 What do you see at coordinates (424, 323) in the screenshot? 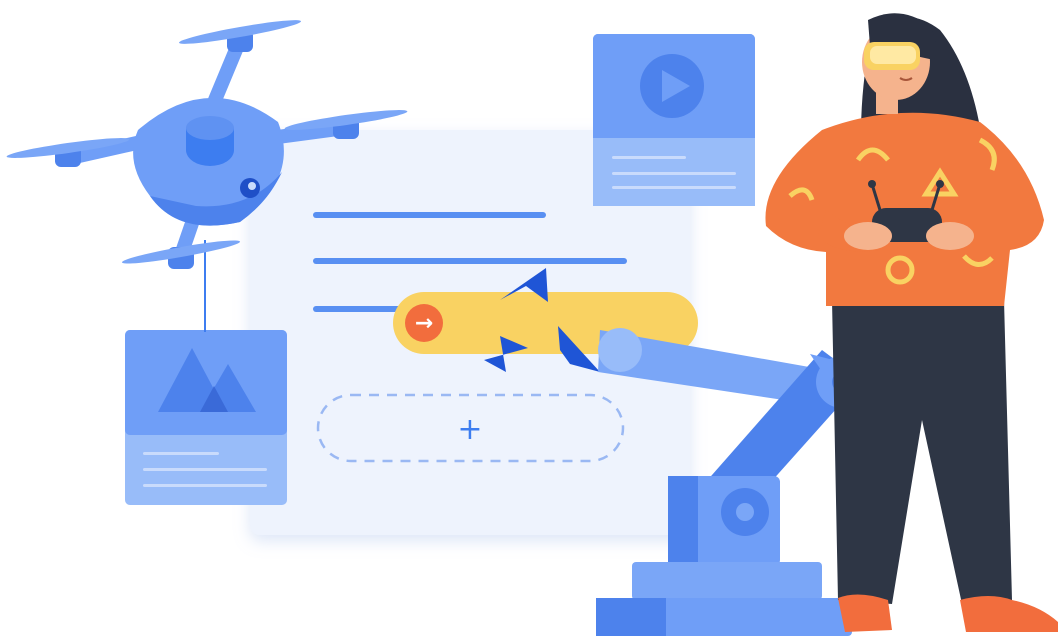
I see `arrow-right-icon-glyph: →` at bounding box center [424, 323].